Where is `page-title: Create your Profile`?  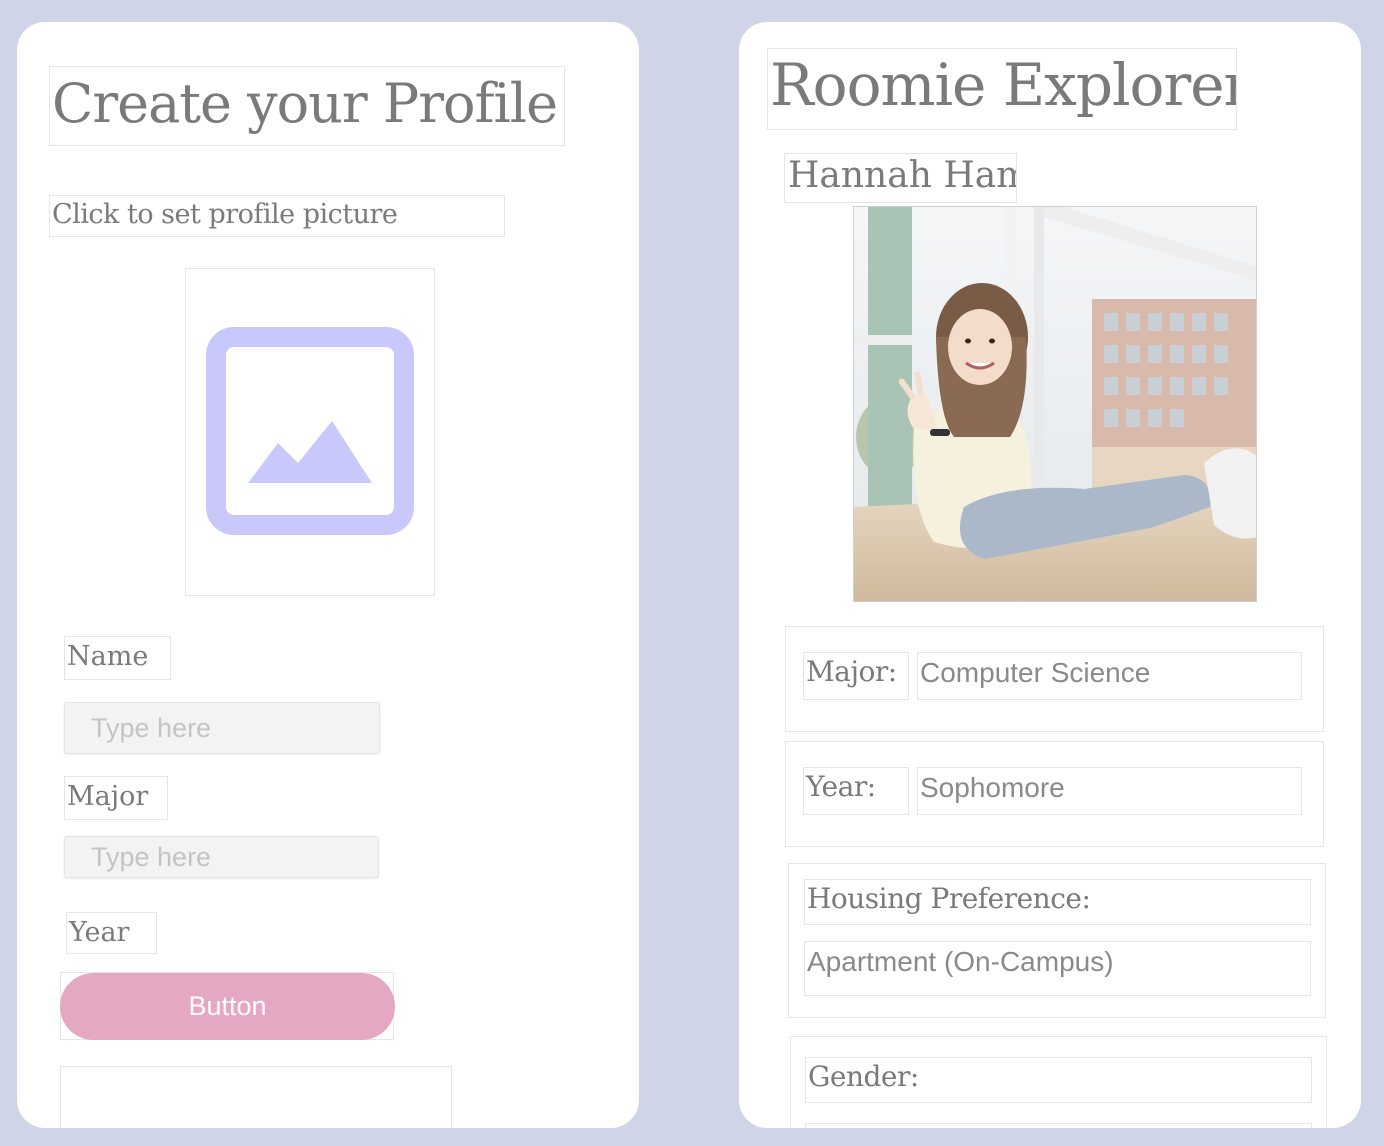
page-title: Create your Profile is located at coordinates (307, 106).